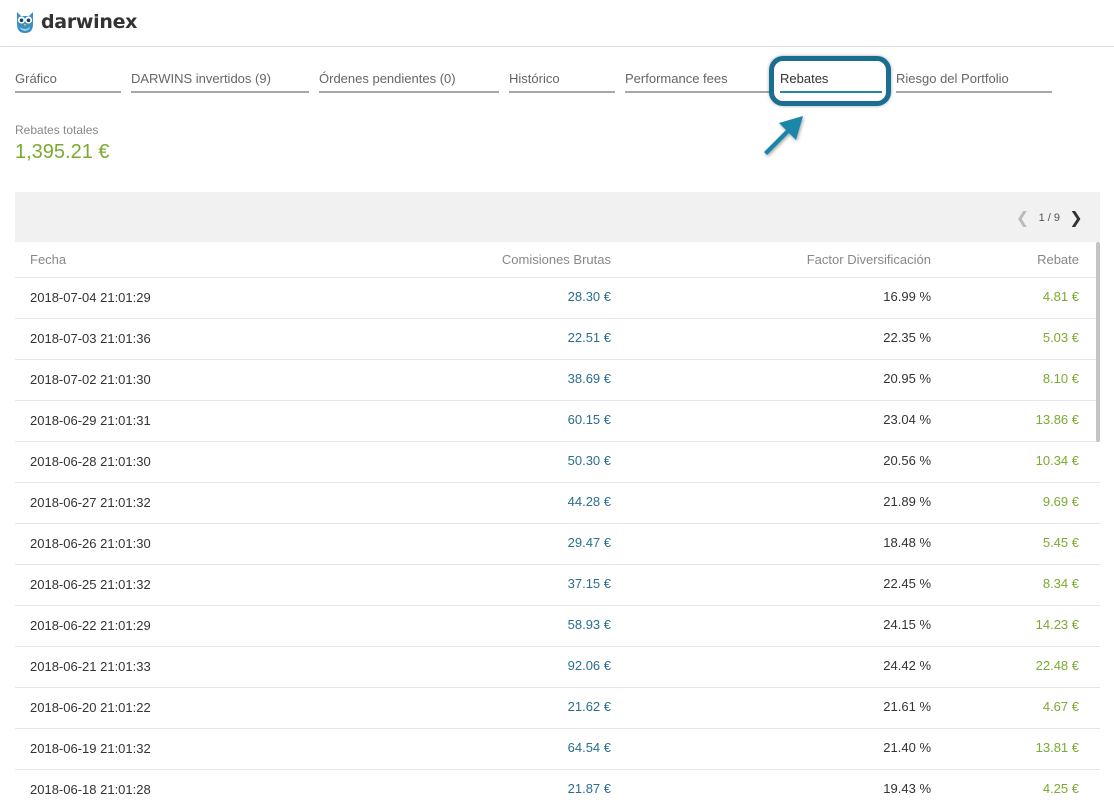 This screenshot has height=807, width=1114. Describe the element at coordinates (90, 338) in the screenshot. I see `cell-fecha: 2018-07-03 21:01:36` at that location.